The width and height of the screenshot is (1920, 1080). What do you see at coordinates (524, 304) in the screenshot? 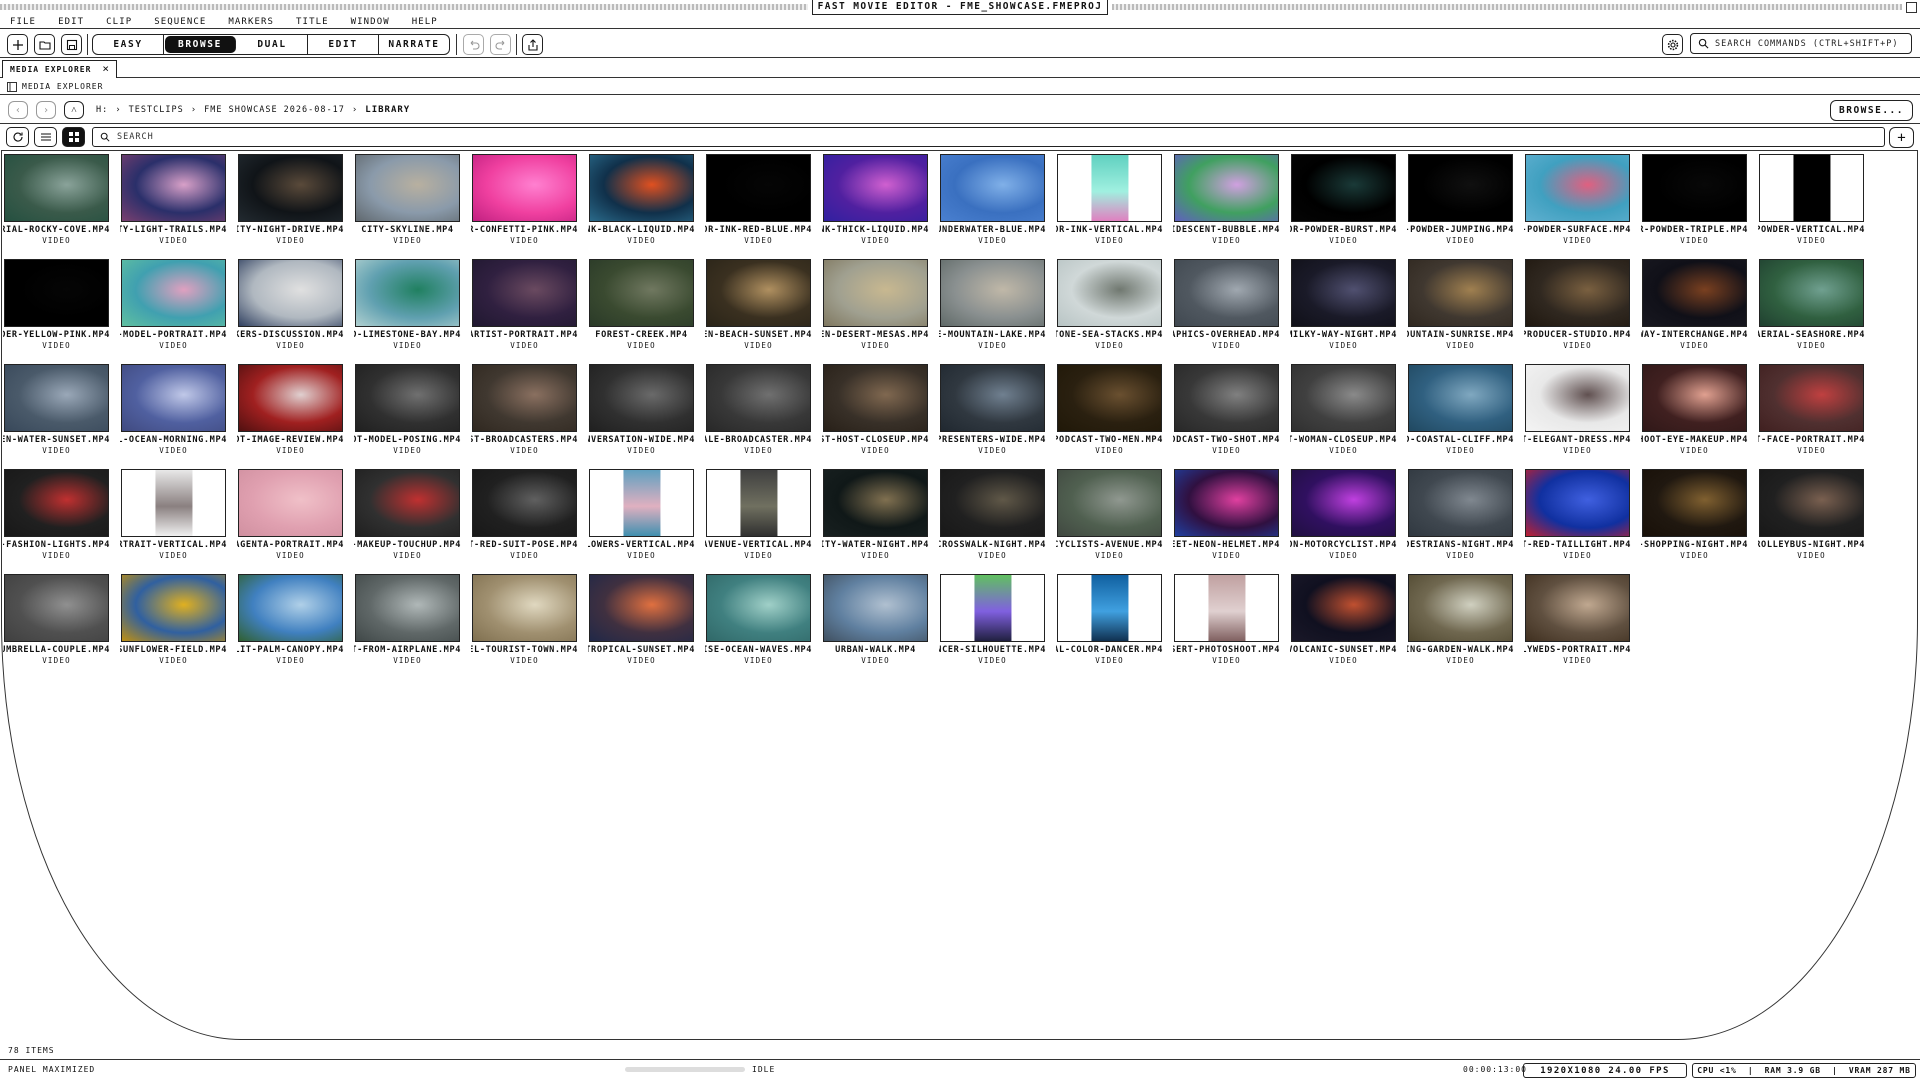
I see `media-item: FEMALE-ARTIST-PORTRAIT.MP4VIDEO` at bounding box center [524, 304].